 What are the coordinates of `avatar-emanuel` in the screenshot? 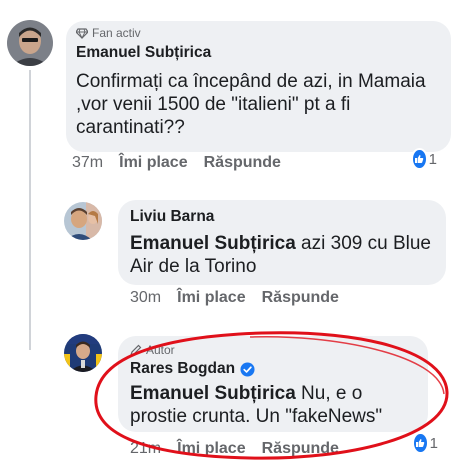 It's located at (30, 43).